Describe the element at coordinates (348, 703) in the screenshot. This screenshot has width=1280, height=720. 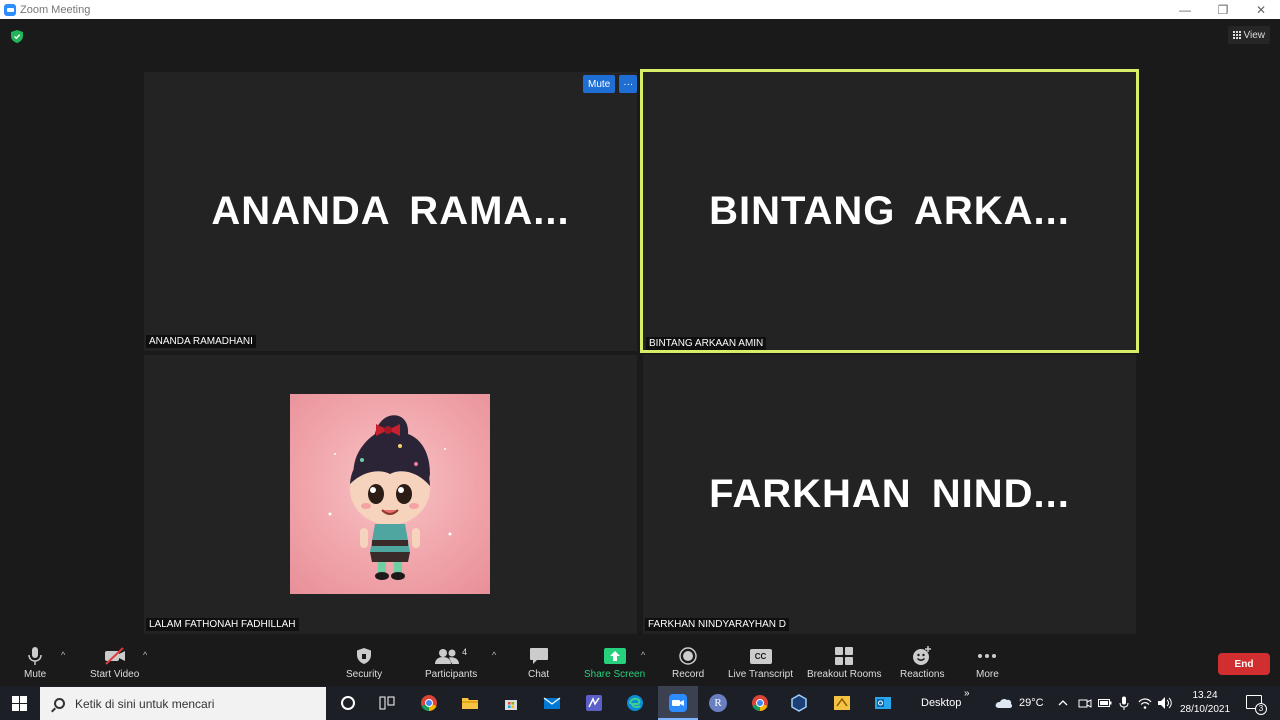
I see `cortana-icon` at that location.